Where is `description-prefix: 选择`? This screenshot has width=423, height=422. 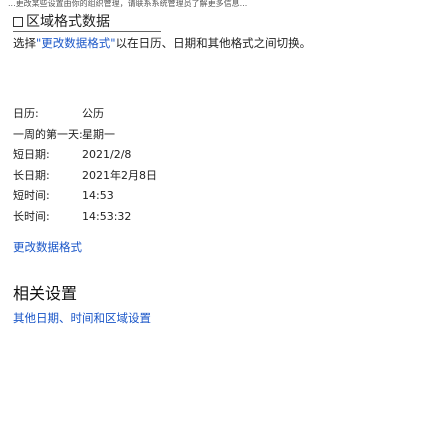
description-prefix: 选择 is located at coordinates (24, 43).